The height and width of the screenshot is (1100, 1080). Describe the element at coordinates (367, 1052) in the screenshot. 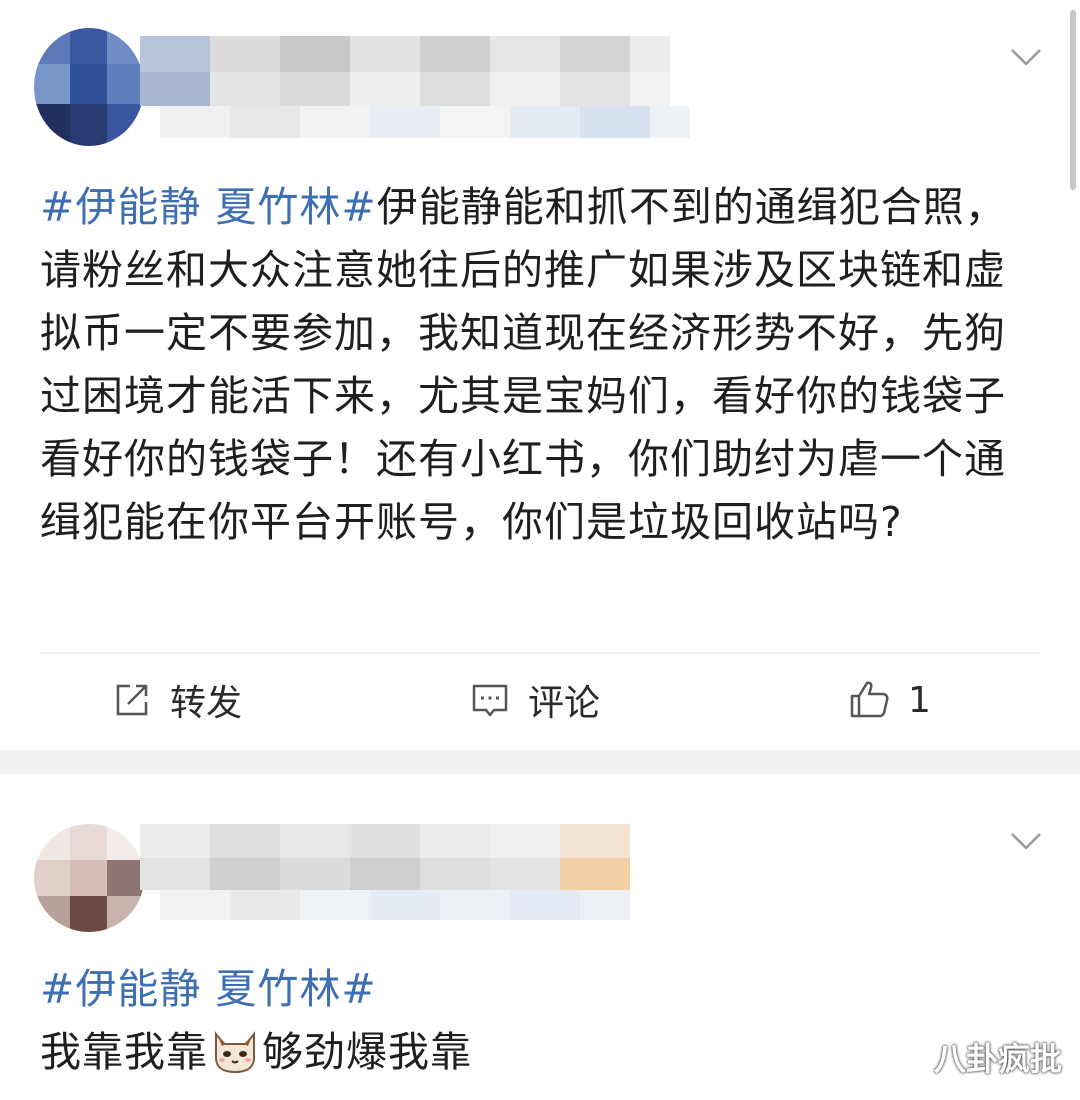

I see `post-text-continued: 够劲爆我靠` at that location.